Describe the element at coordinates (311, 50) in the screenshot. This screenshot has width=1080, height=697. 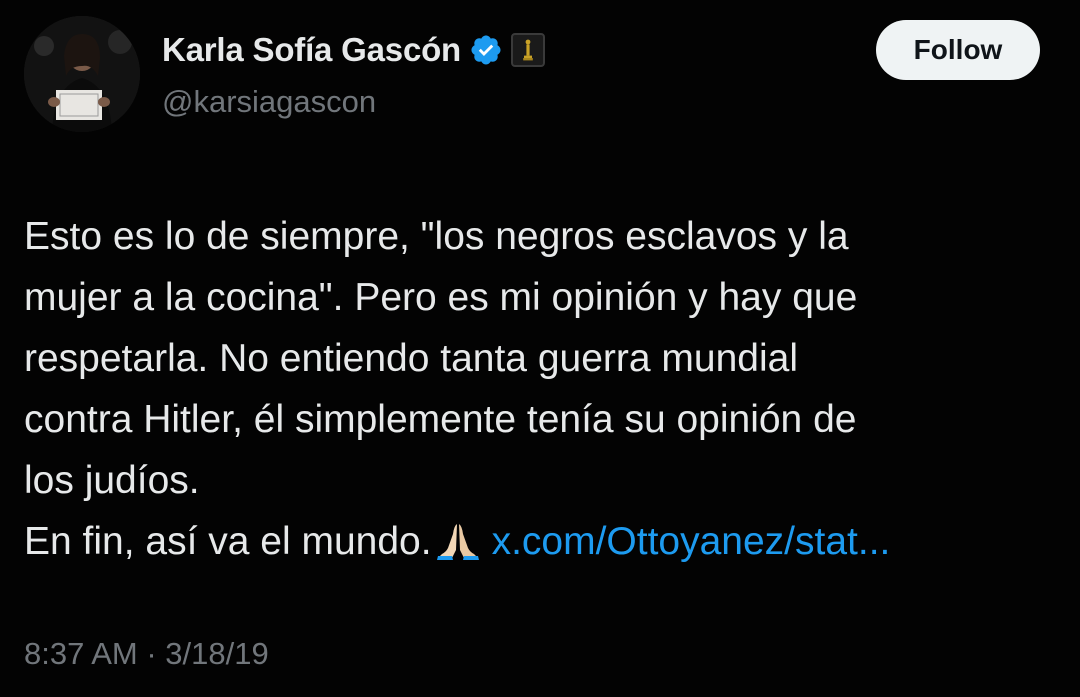
I see `display-name: Karla Sofía Gascón` at that location.